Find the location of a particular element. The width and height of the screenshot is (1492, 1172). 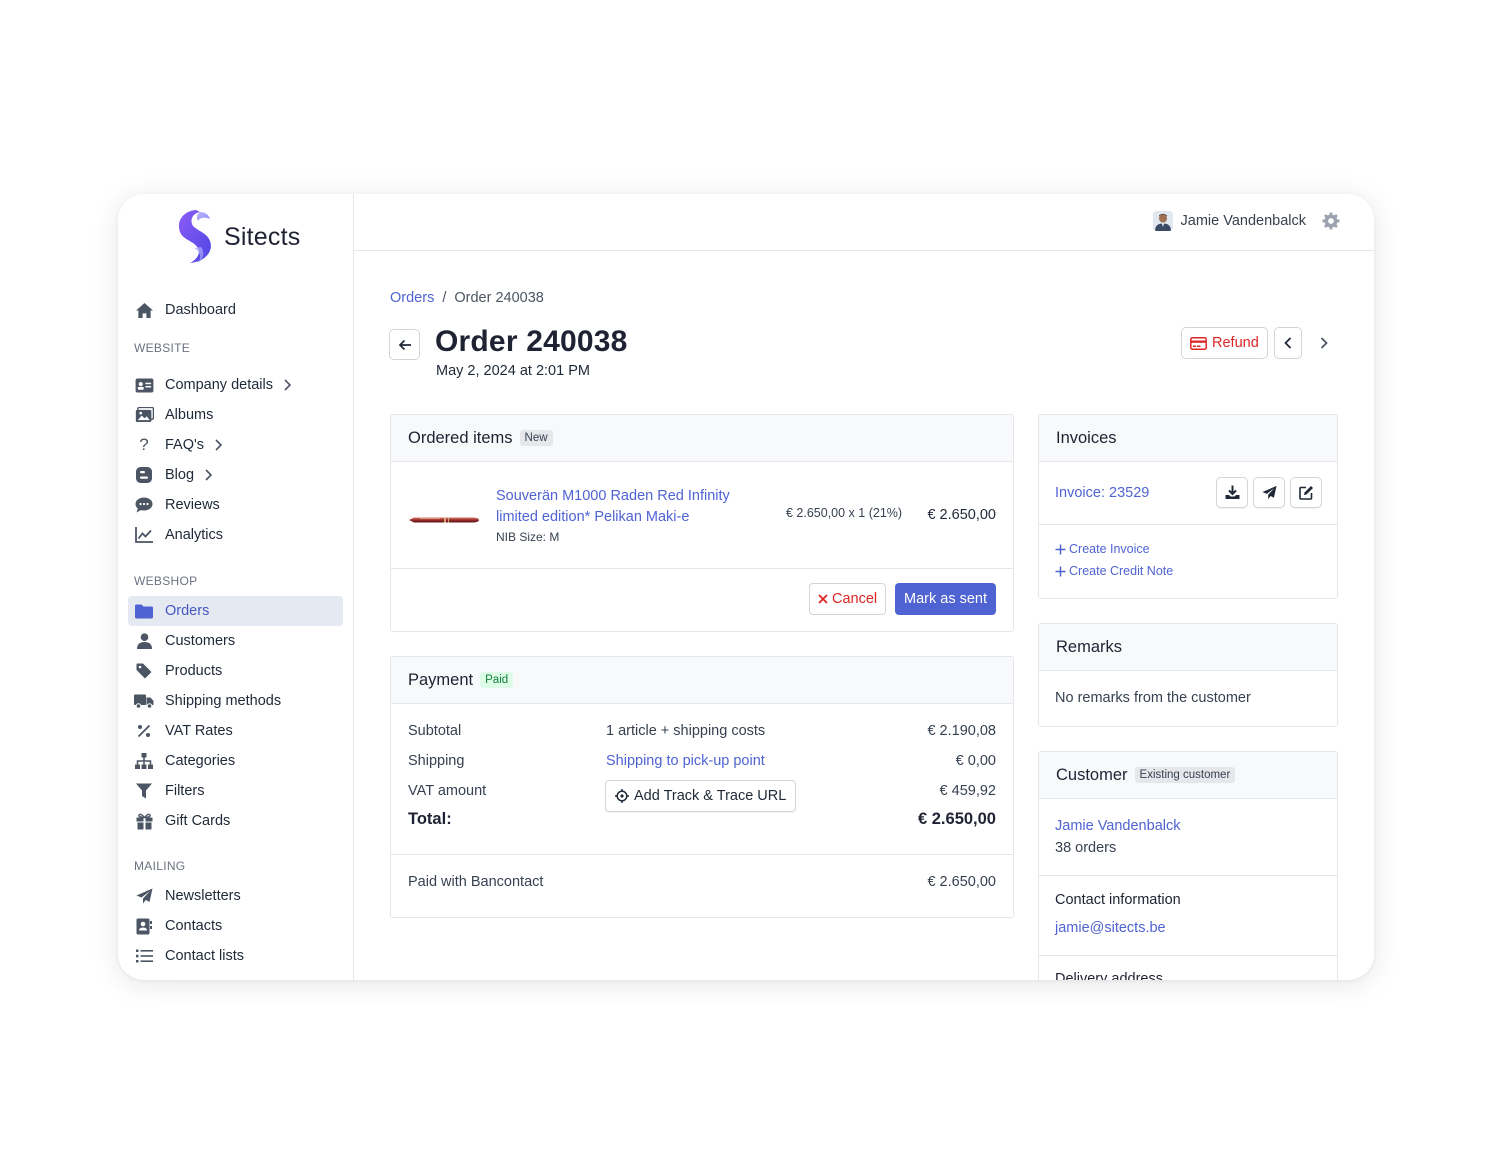

line-total: € 2.650,00 is located at coordinates (961, 515).